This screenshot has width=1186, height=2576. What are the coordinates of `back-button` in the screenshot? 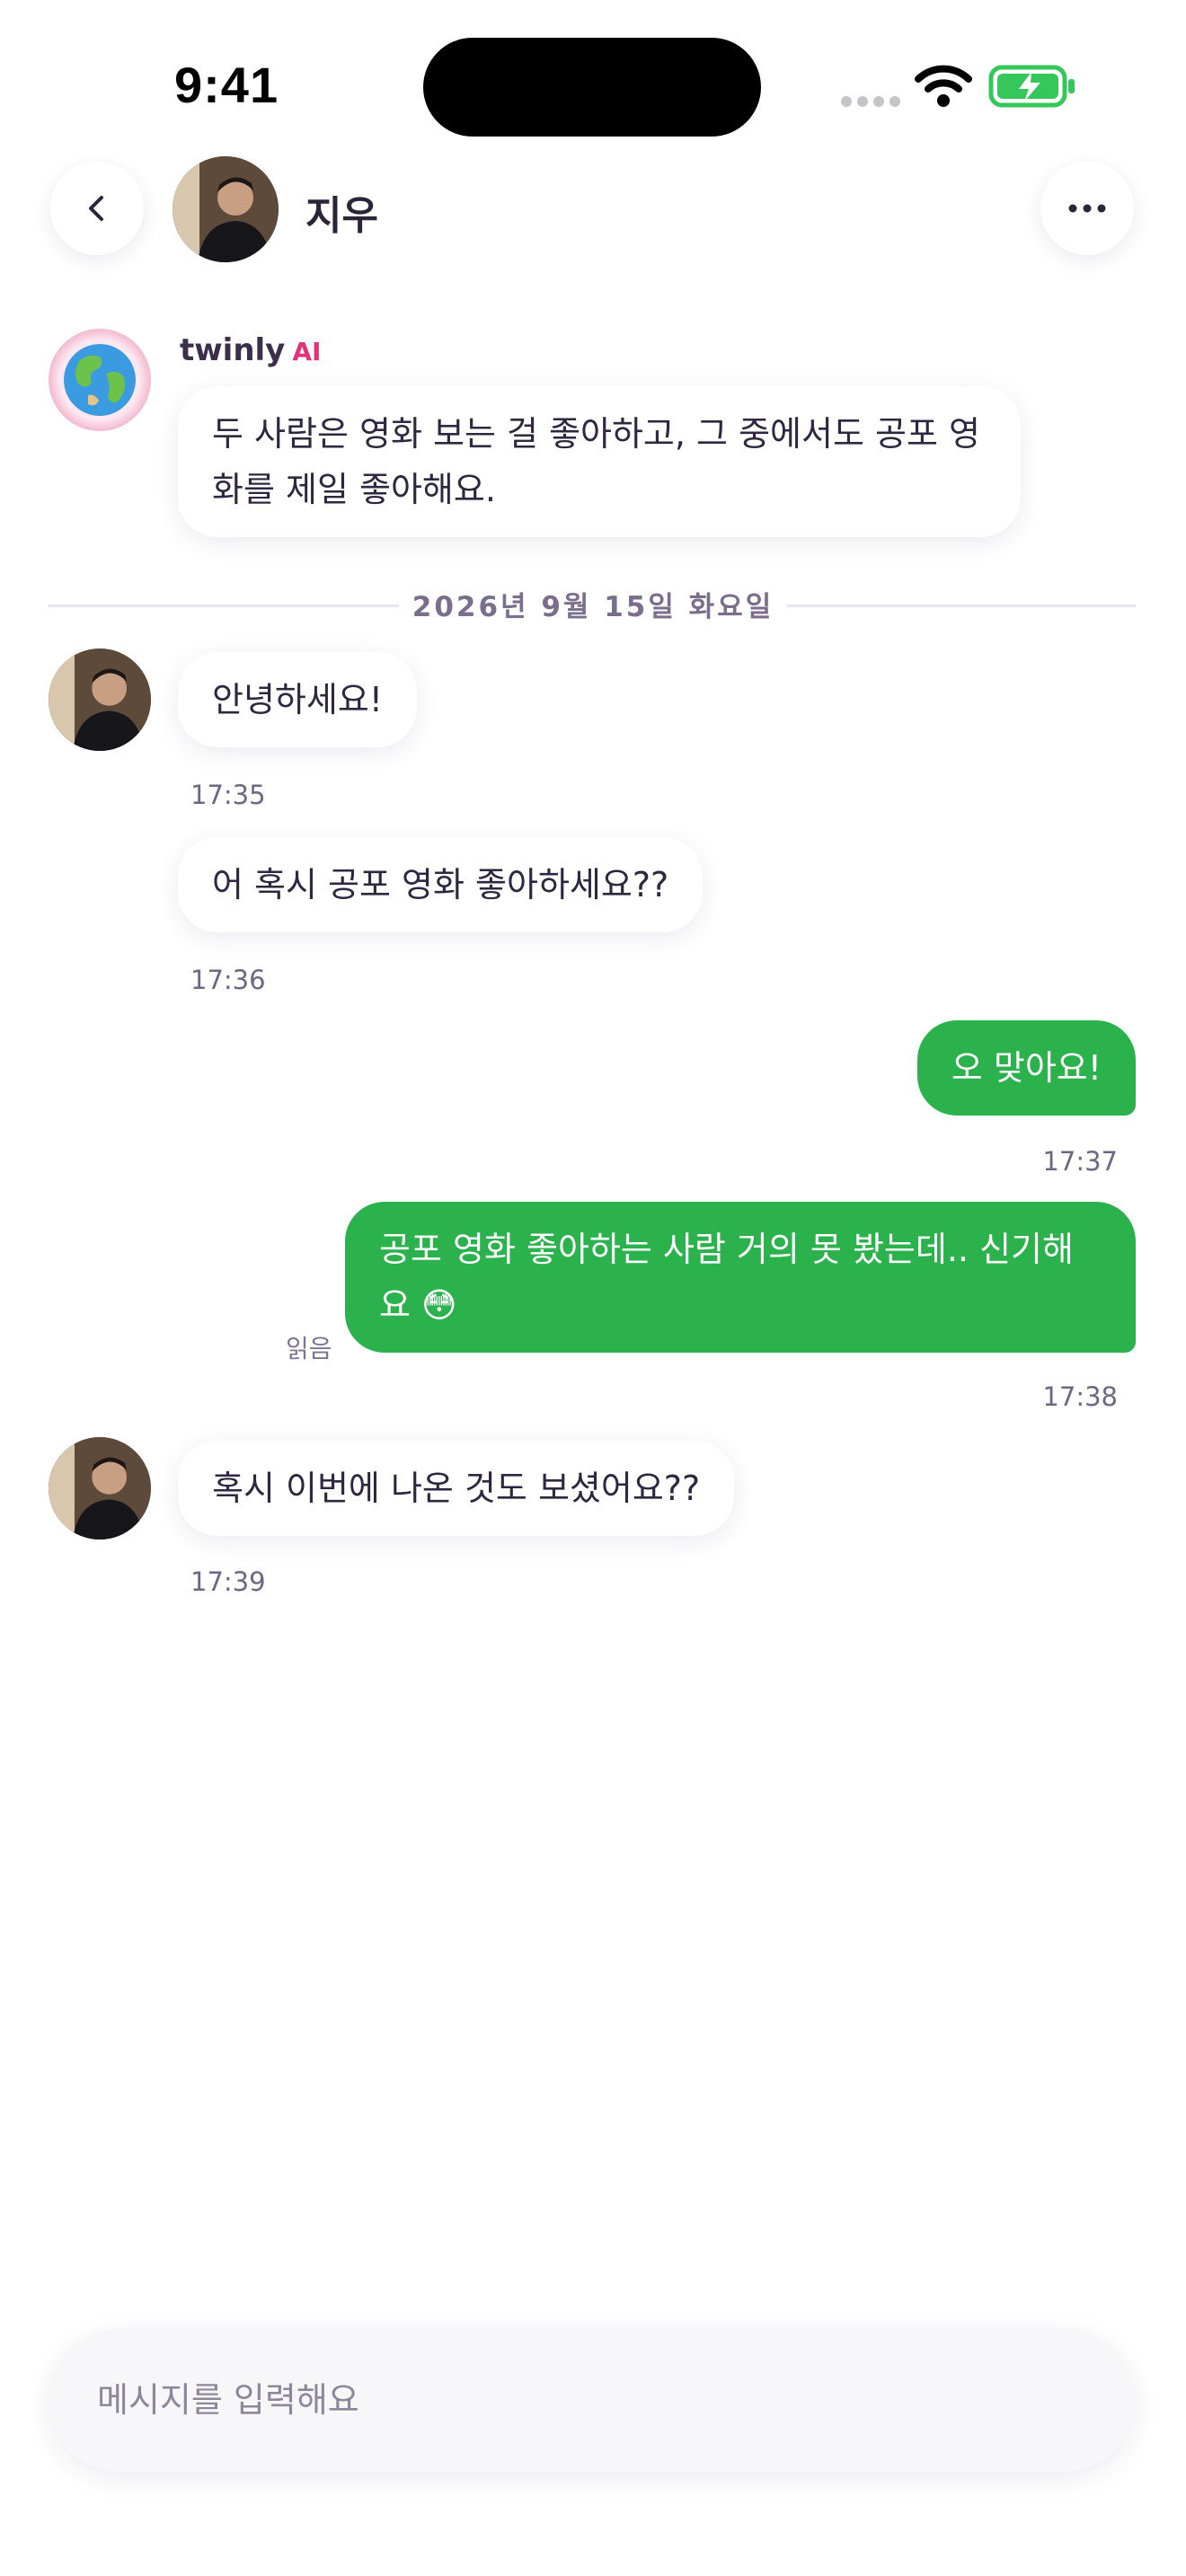 It's located at (97, 208).